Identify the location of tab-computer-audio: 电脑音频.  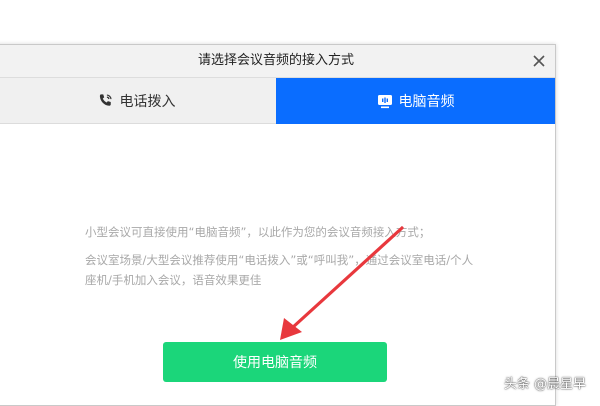
(415, 101).